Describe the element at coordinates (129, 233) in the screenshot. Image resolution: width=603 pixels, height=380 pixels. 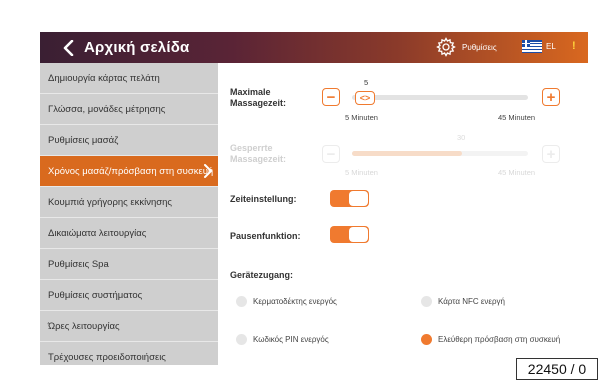
I see `sidebar-item-permissions: Δικαιώματα λειτουργίας` at that location.